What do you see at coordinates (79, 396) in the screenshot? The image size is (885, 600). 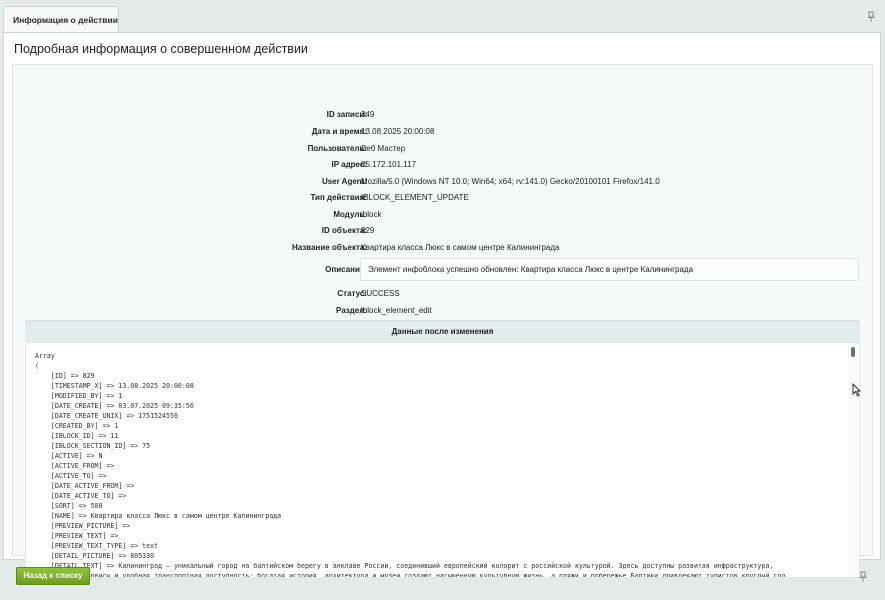 I see `code-line: [MODIFIED_BY] => 1` at bounding box center [79, 396].